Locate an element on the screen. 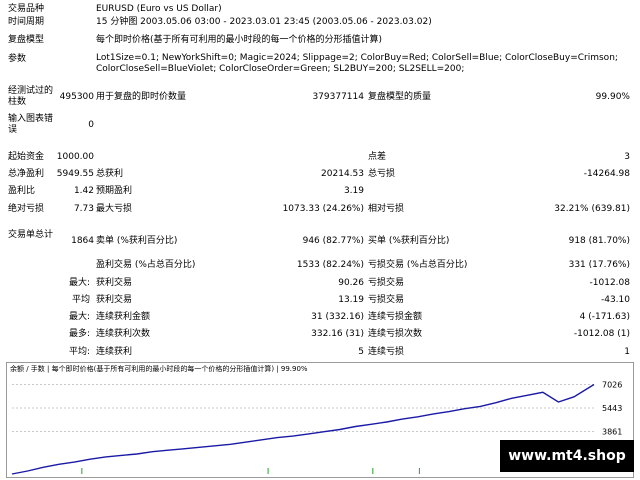 The width and height of the screenshot is (640, 480). largest-c2-label: 获利交易 is located at coordinates (114, 283).